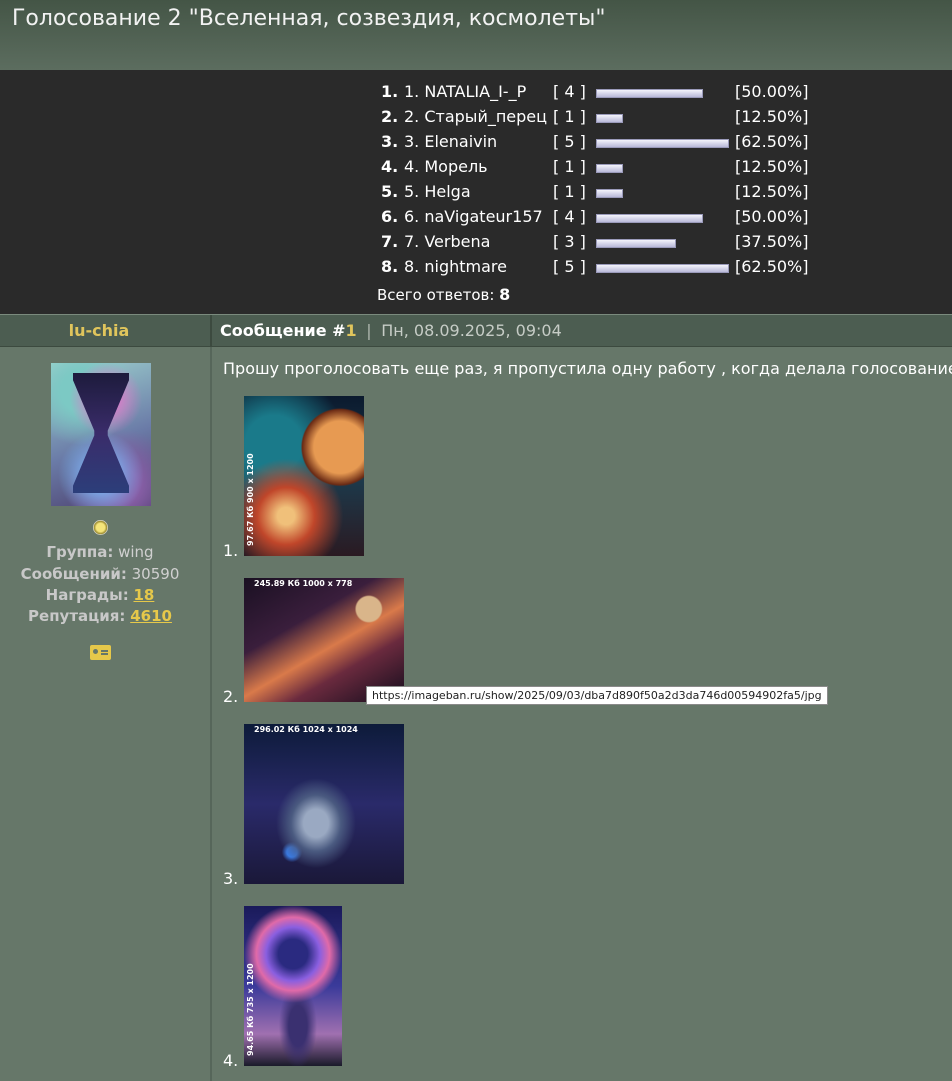 The height and width of the screenshot is (1081, 952). I want to click on user-reputation: Репутация: 4610, so click(100, 616).